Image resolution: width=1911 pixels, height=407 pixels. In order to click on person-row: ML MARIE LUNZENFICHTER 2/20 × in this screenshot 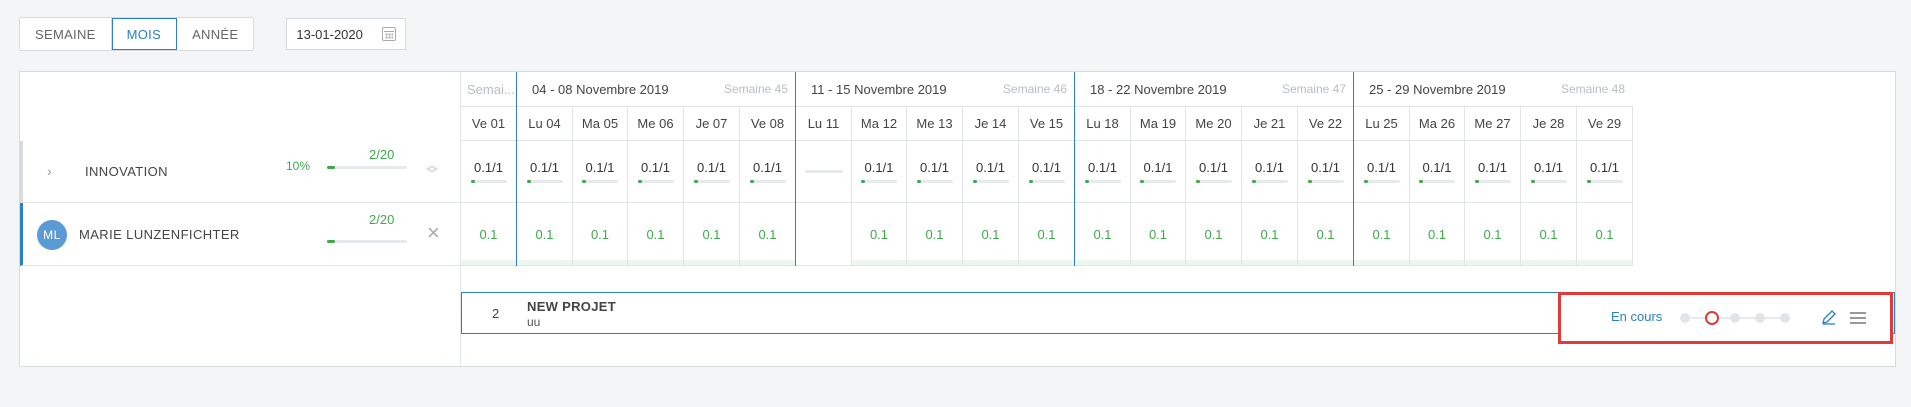, I will do `click(240, 234)`.